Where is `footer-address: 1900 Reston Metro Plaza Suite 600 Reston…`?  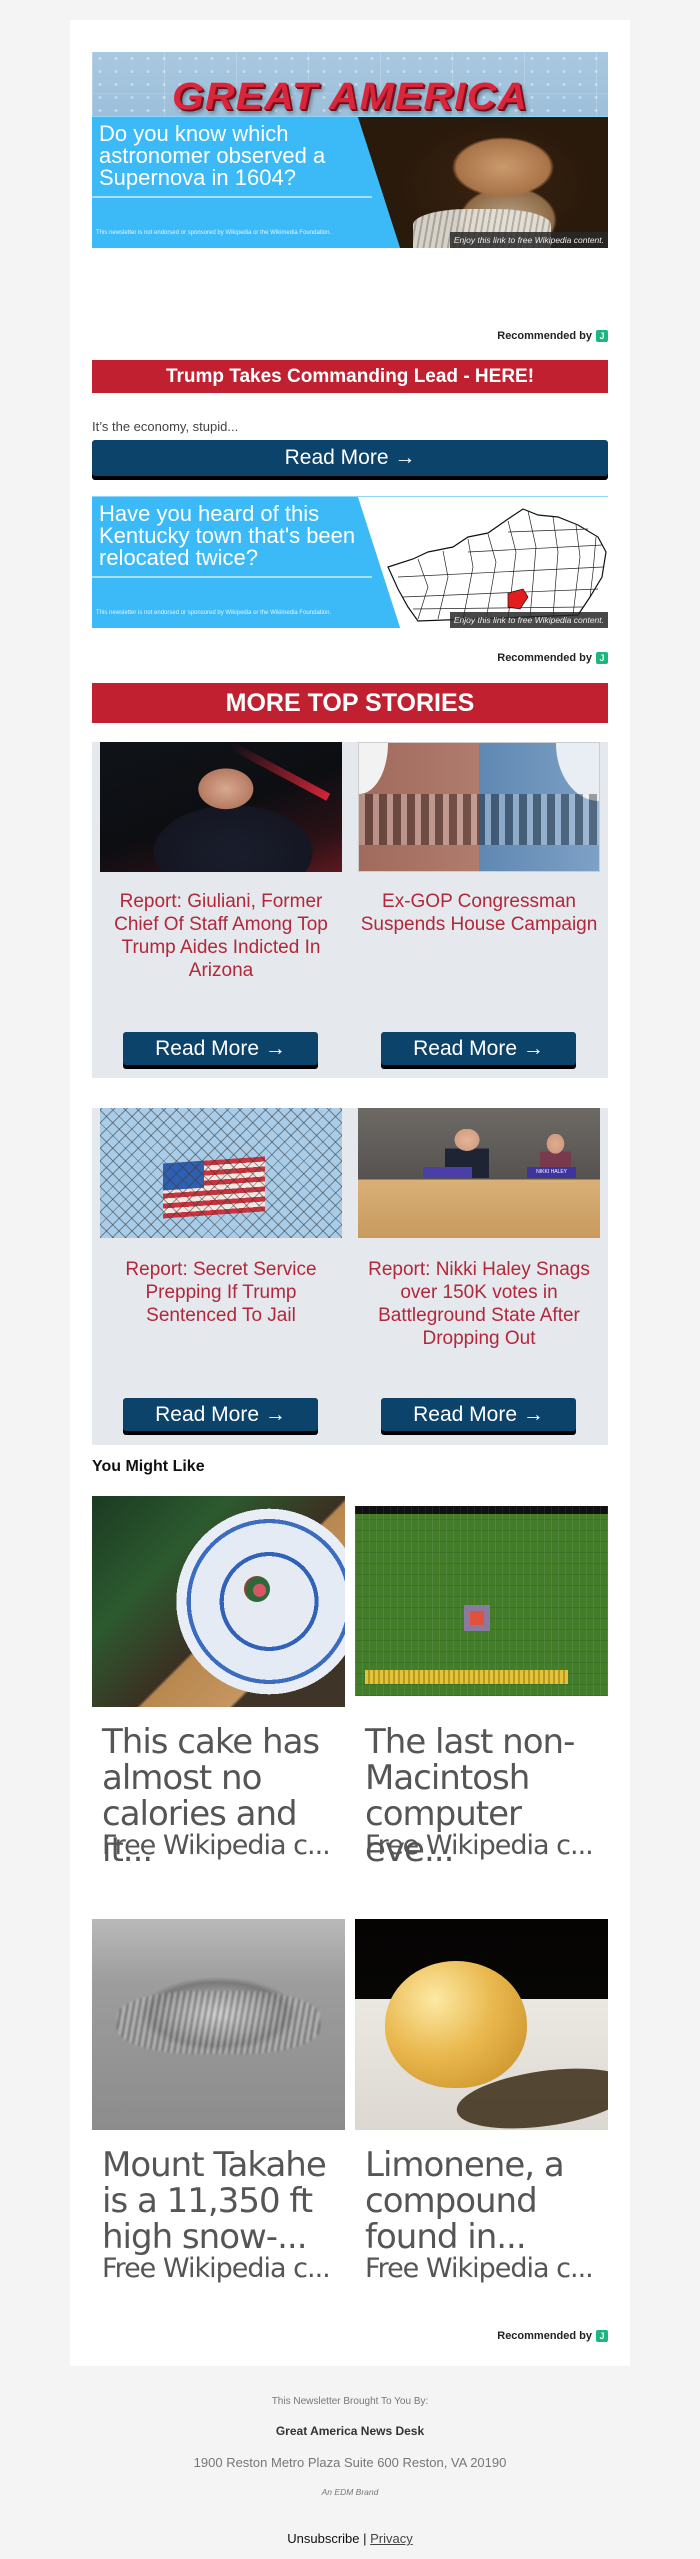 footer-address: 1900 Reston Metro Plaza Suite 600 Reston… is located at coordinates (350, 2462).